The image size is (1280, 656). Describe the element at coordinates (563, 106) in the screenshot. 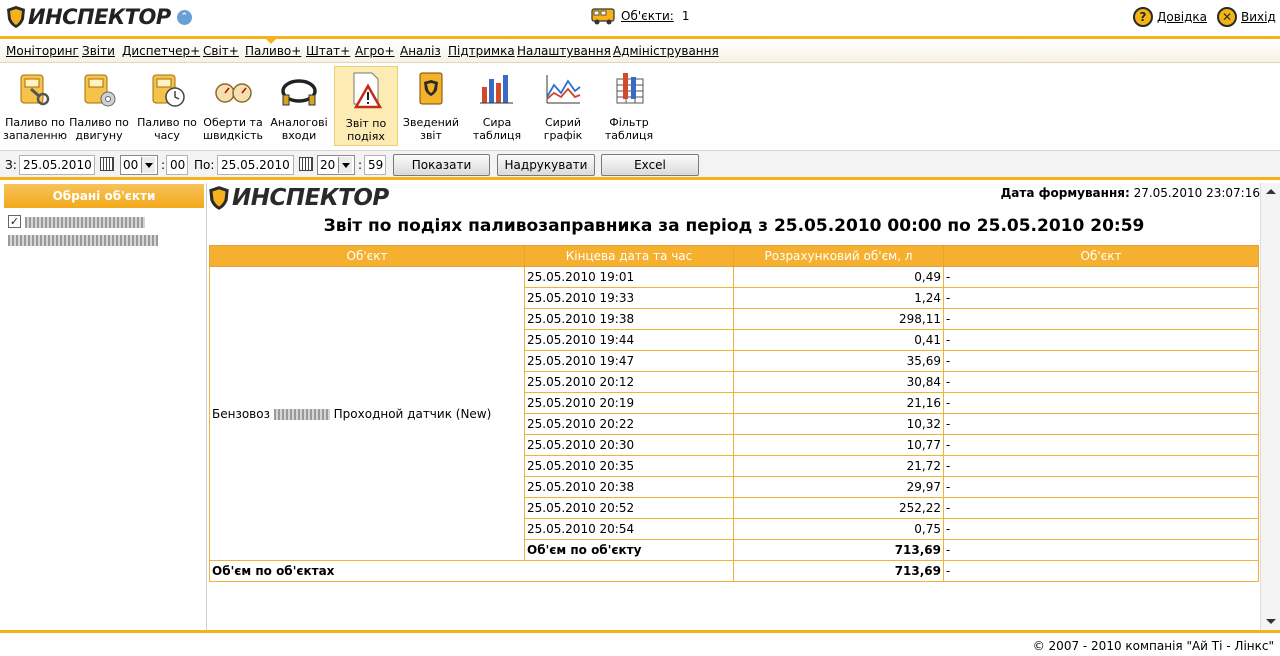

I see `tool-raw-chart: Сирий графік` at that location.